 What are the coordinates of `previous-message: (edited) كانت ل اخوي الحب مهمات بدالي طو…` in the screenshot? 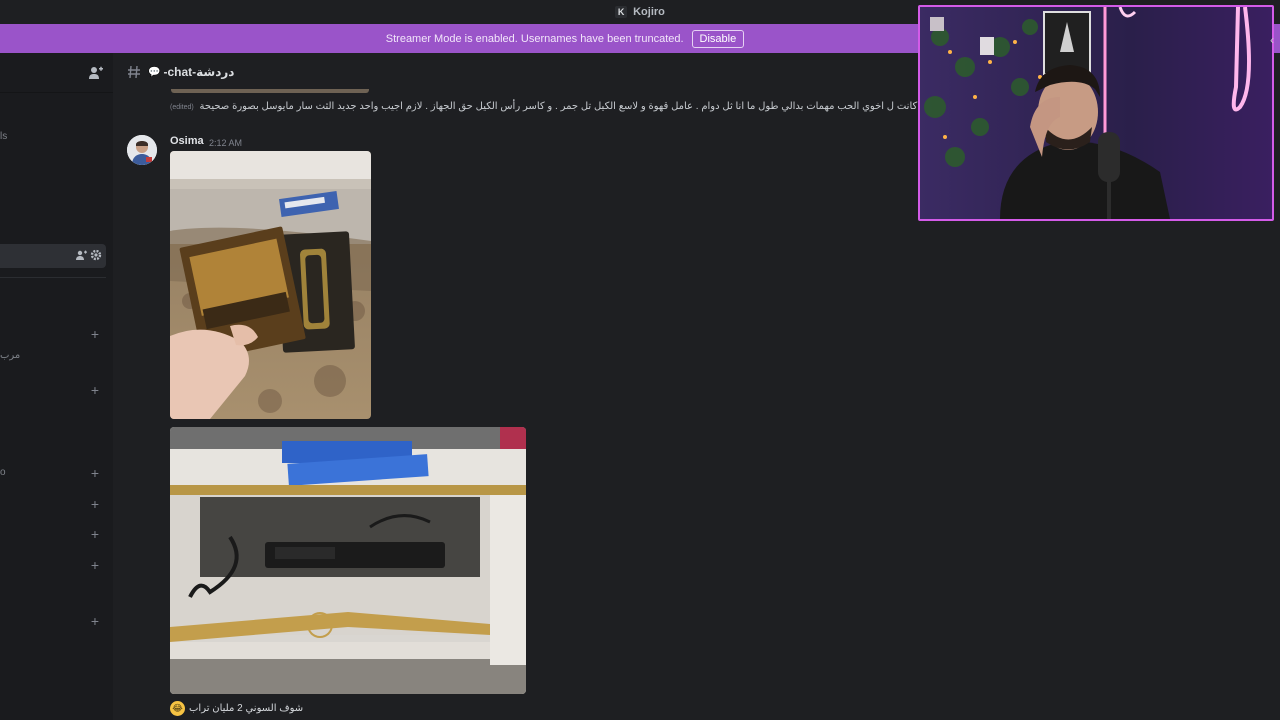 It's located at (543, 106).